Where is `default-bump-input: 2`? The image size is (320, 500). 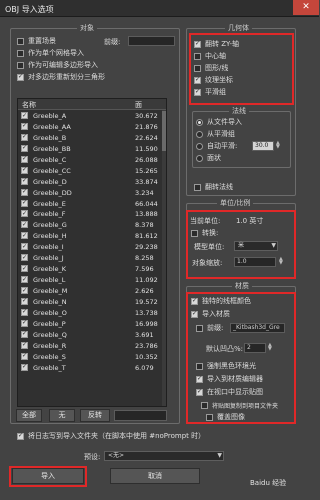
default-bump-input: 2 is located at coordinates (255, 348).